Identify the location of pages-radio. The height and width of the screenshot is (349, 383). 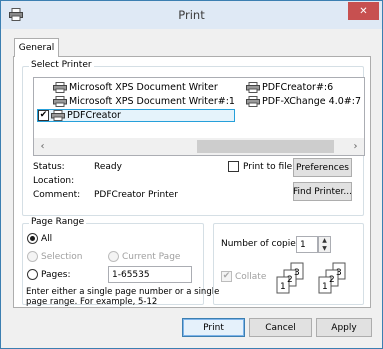
(32, 274).